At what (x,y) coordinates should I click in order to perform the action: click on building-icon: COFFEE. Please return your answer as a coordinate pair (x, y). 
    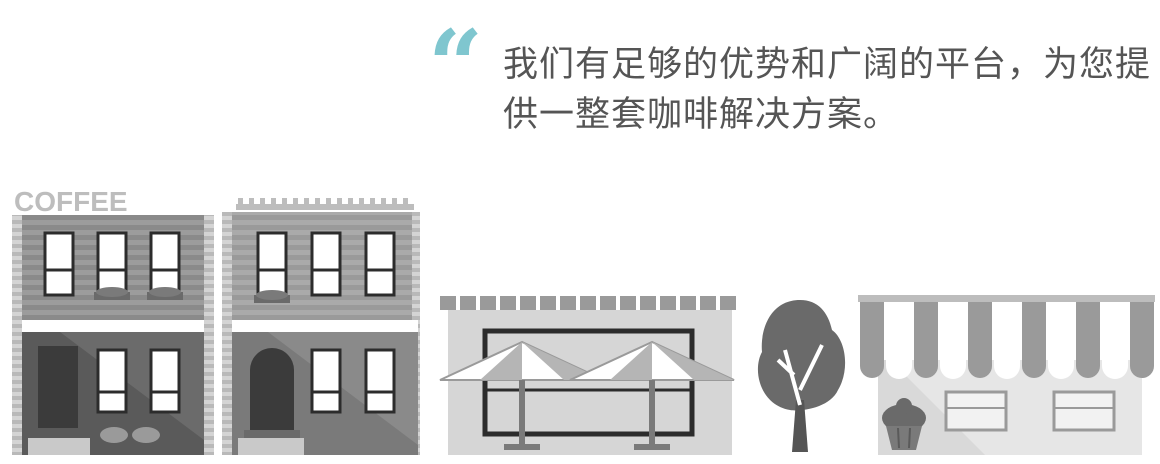
    Looking at the image, I should click on (113, 320).